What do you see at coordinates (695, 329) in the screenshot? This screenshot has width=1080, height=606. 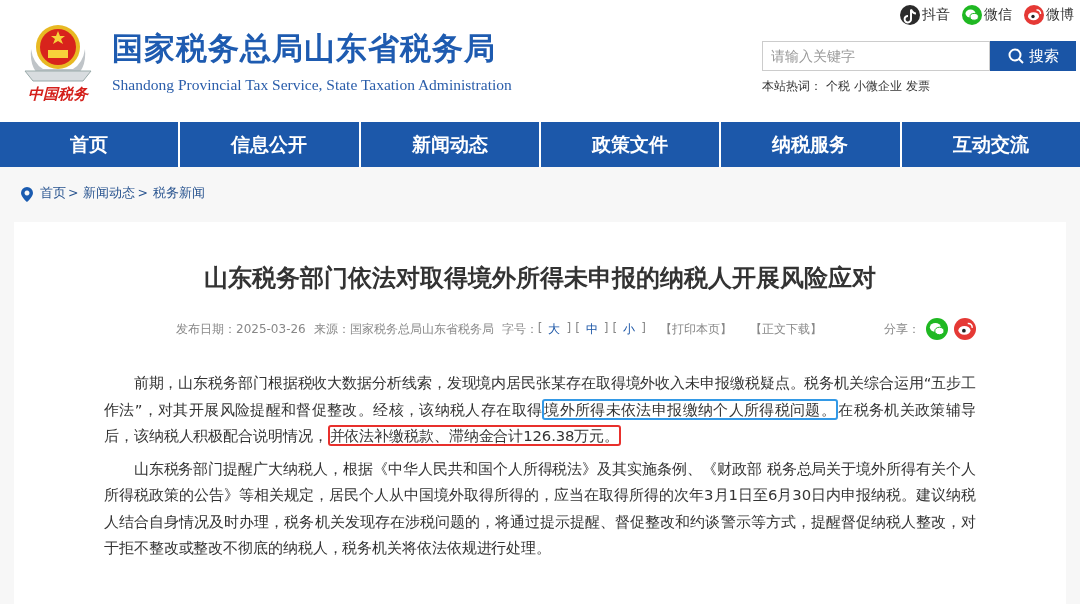 I see `article-action-link: 【打印本页】` at bounding box center [695, 329].